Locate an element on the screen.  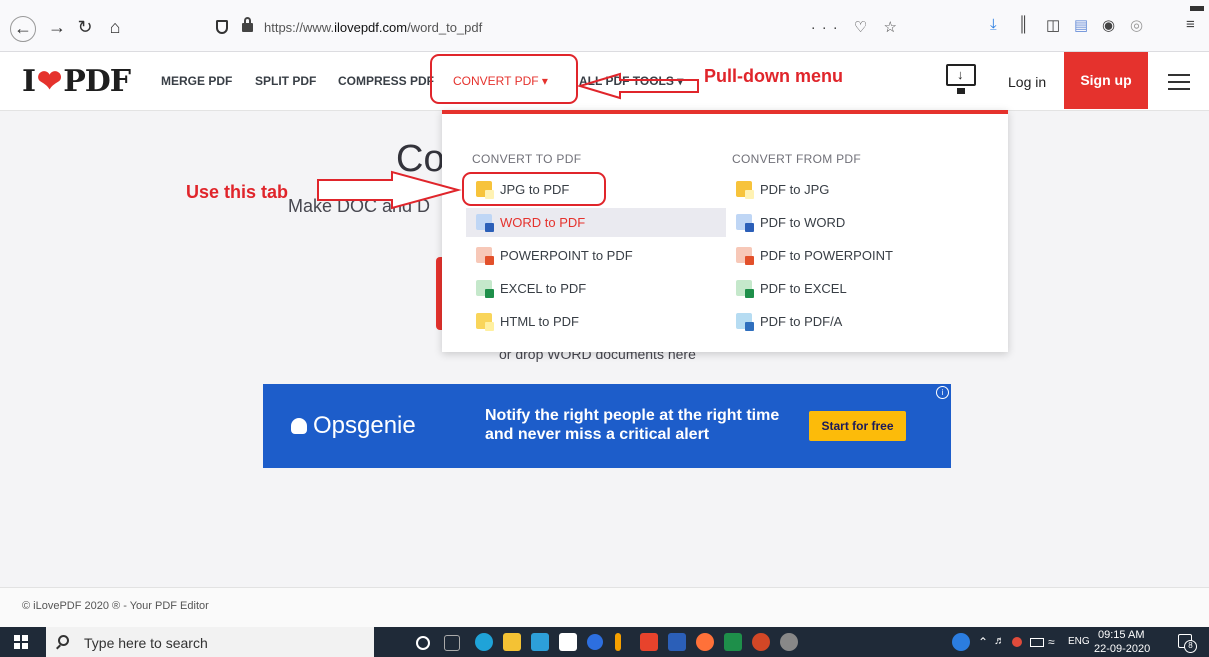
footer-copyright: © iLovePDF 2020 ® - Your PDF Editor is located at coordinates (115, 606).